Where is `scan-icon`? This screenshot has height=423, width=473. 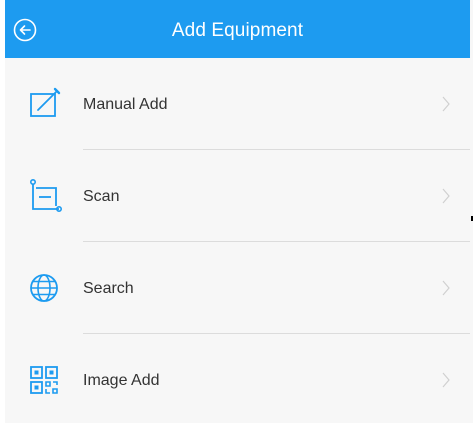
scan-icon is located at coordinates (46, 195).